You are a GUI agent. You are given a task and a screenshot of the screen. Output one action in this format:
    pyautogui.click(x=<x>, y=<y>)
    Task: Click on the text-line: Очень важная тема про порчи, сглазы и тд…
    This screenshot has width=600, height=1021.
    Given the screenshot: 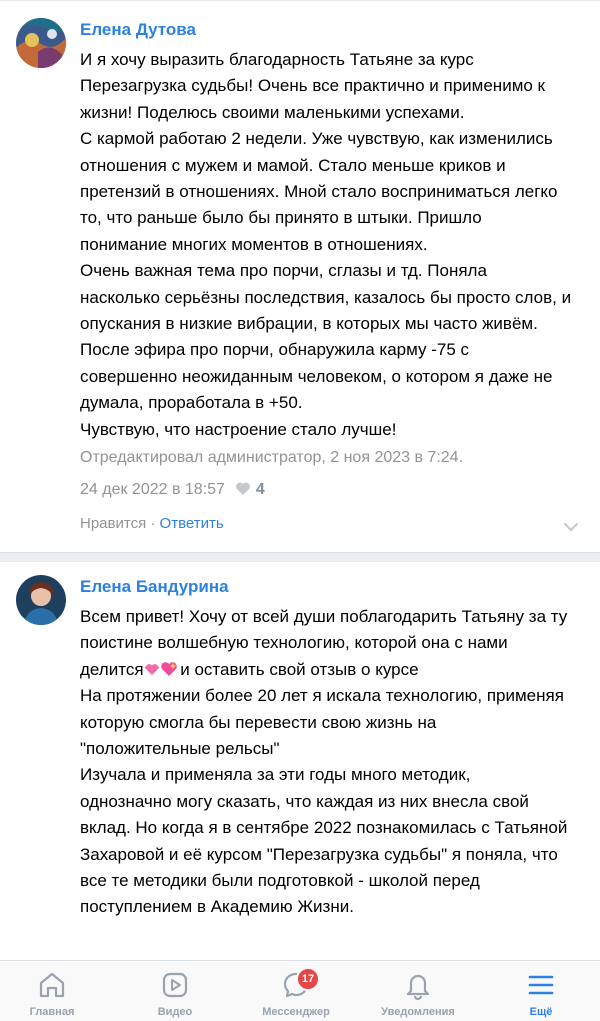 What is the action you would take?
    pyautogui.click(x=283, y=271)
    